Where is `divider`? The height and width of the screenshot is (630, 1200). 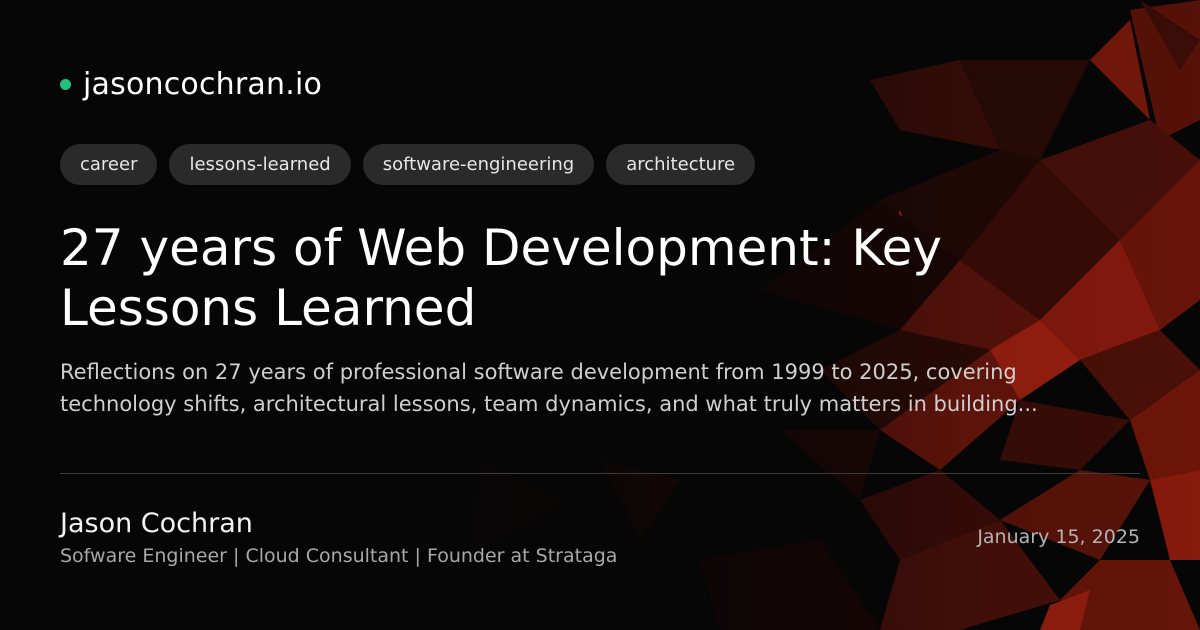
divider is located at coordinates (600, 473).